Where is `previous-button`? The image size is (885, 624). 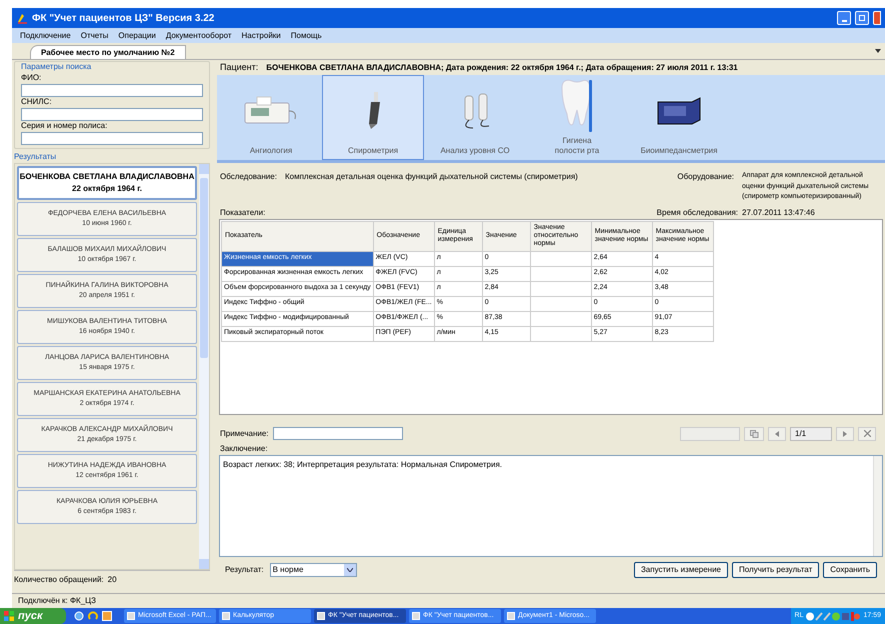
previous-button is located at coordinates (777, 433).